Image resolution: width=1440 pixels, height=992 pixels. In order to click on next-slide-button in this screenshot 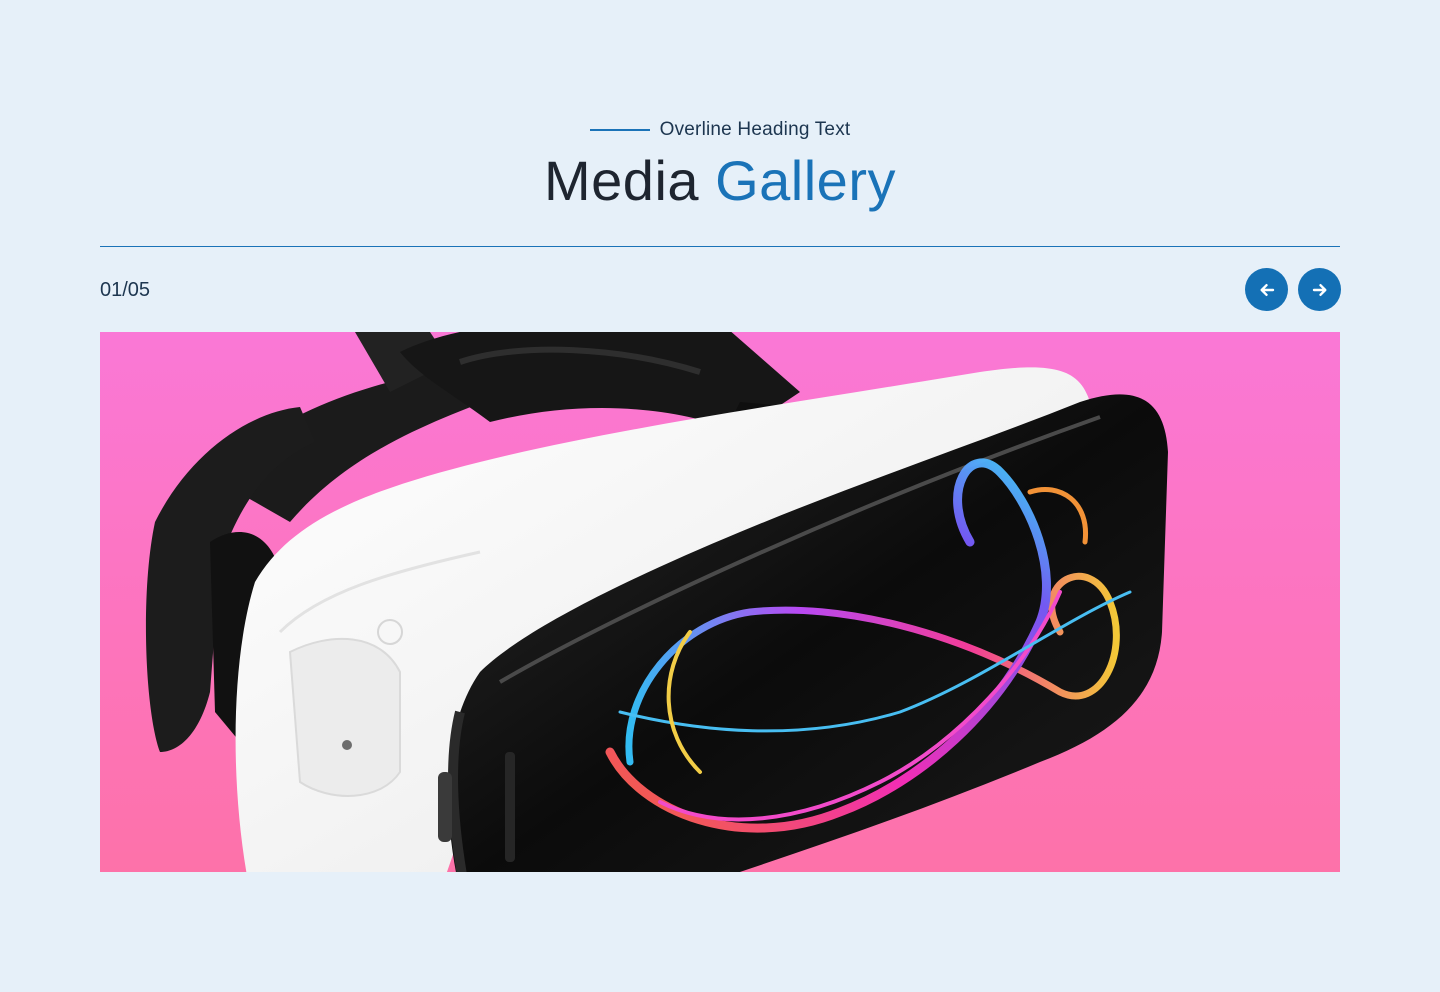, I will do `click(1319, 289)`.